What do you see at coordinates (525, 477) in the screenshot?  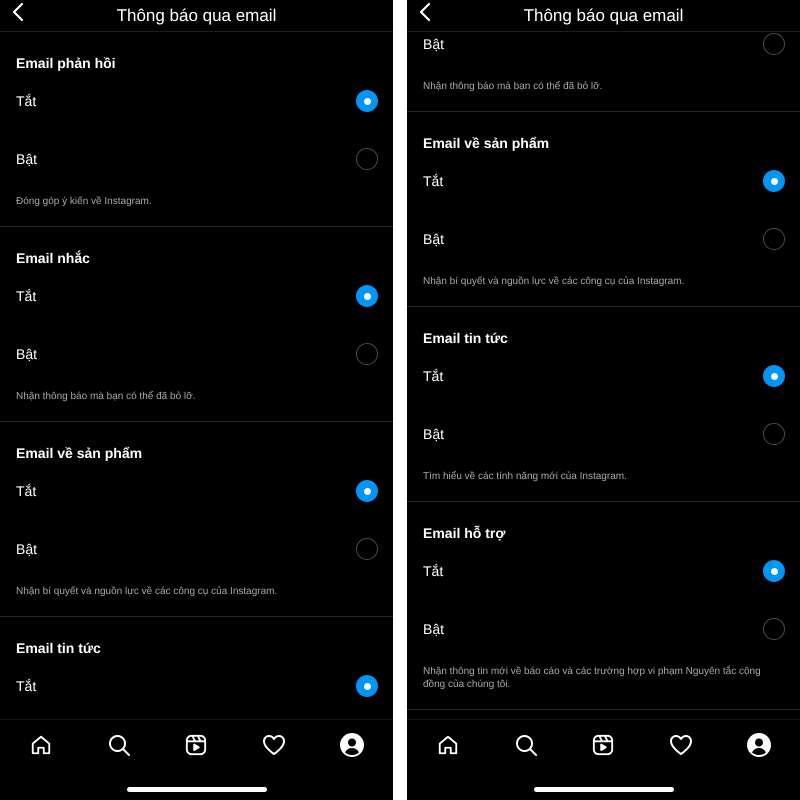 I see `section-description: Tìm hiểu về các tính năng mới của Instagram.` at bounding box center [525, 477].